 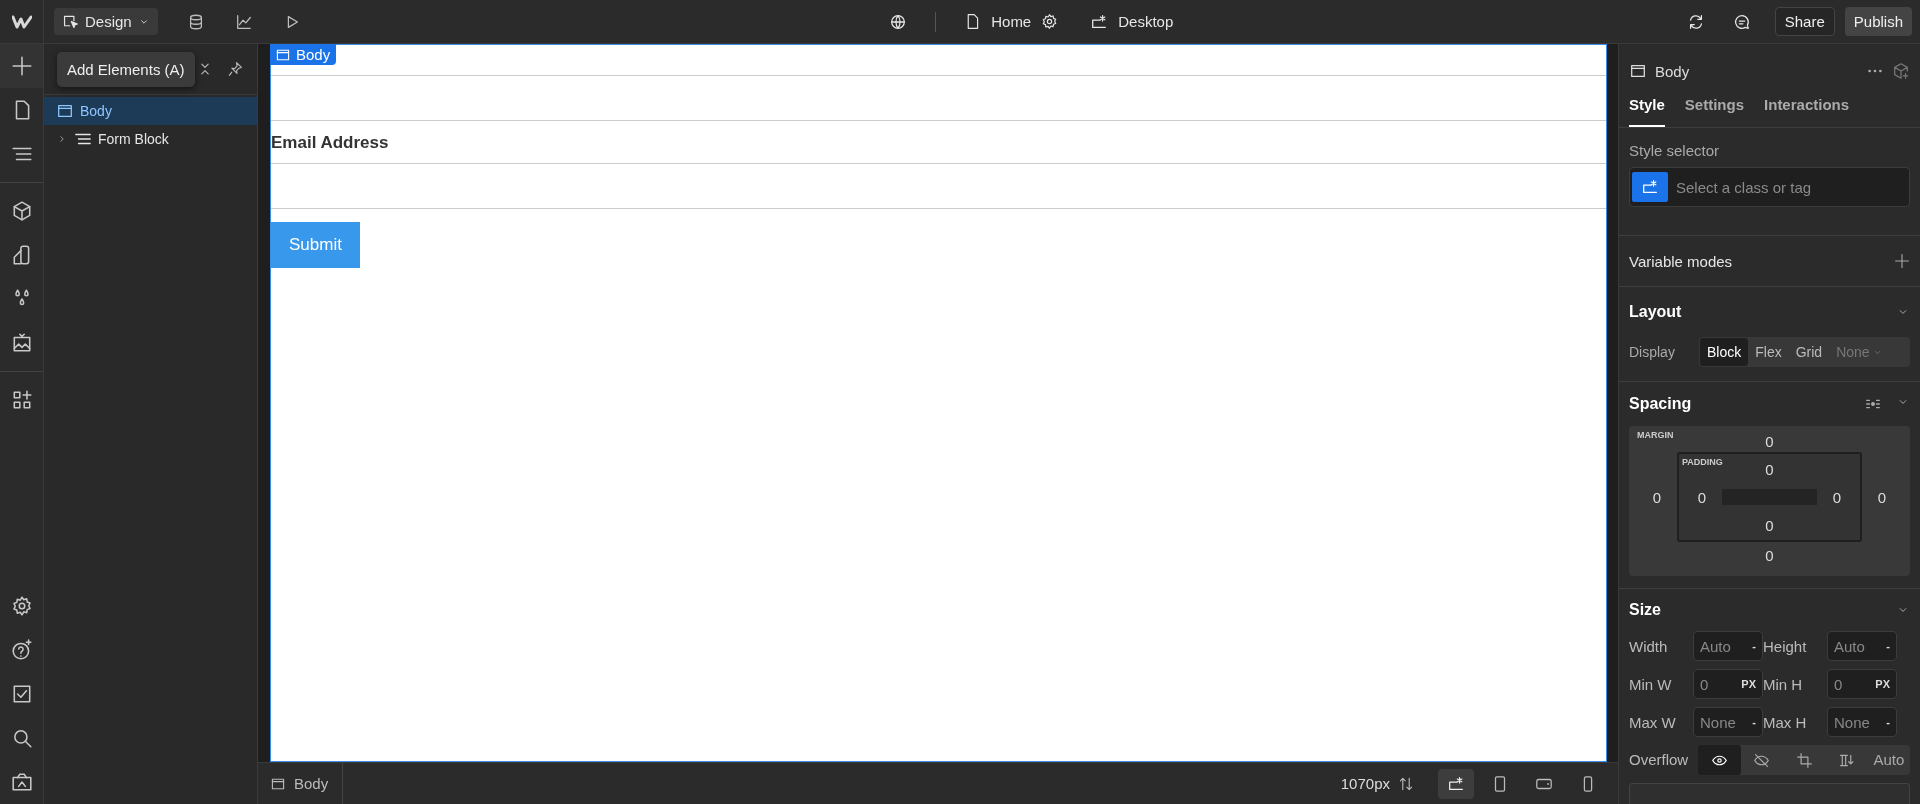 I want to click on field-label: Min H, so click(x=1783, y=684).